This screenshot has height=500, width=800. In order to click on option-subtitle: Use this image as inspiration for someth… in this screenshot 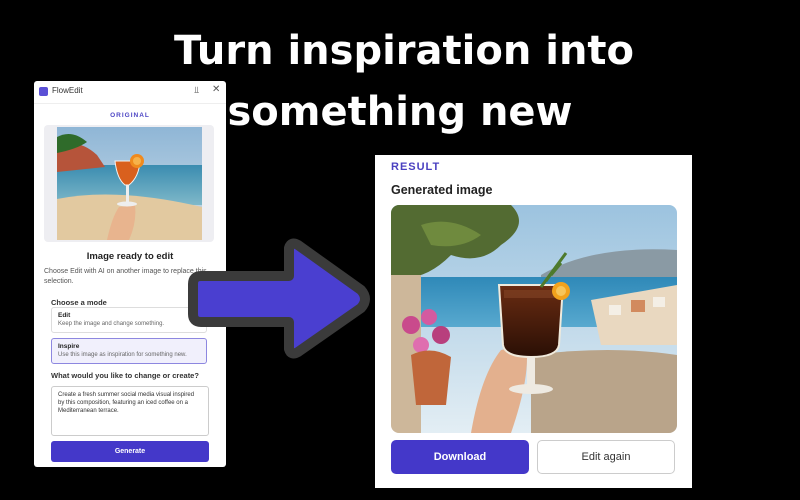, I will do `click(122, 355)`.